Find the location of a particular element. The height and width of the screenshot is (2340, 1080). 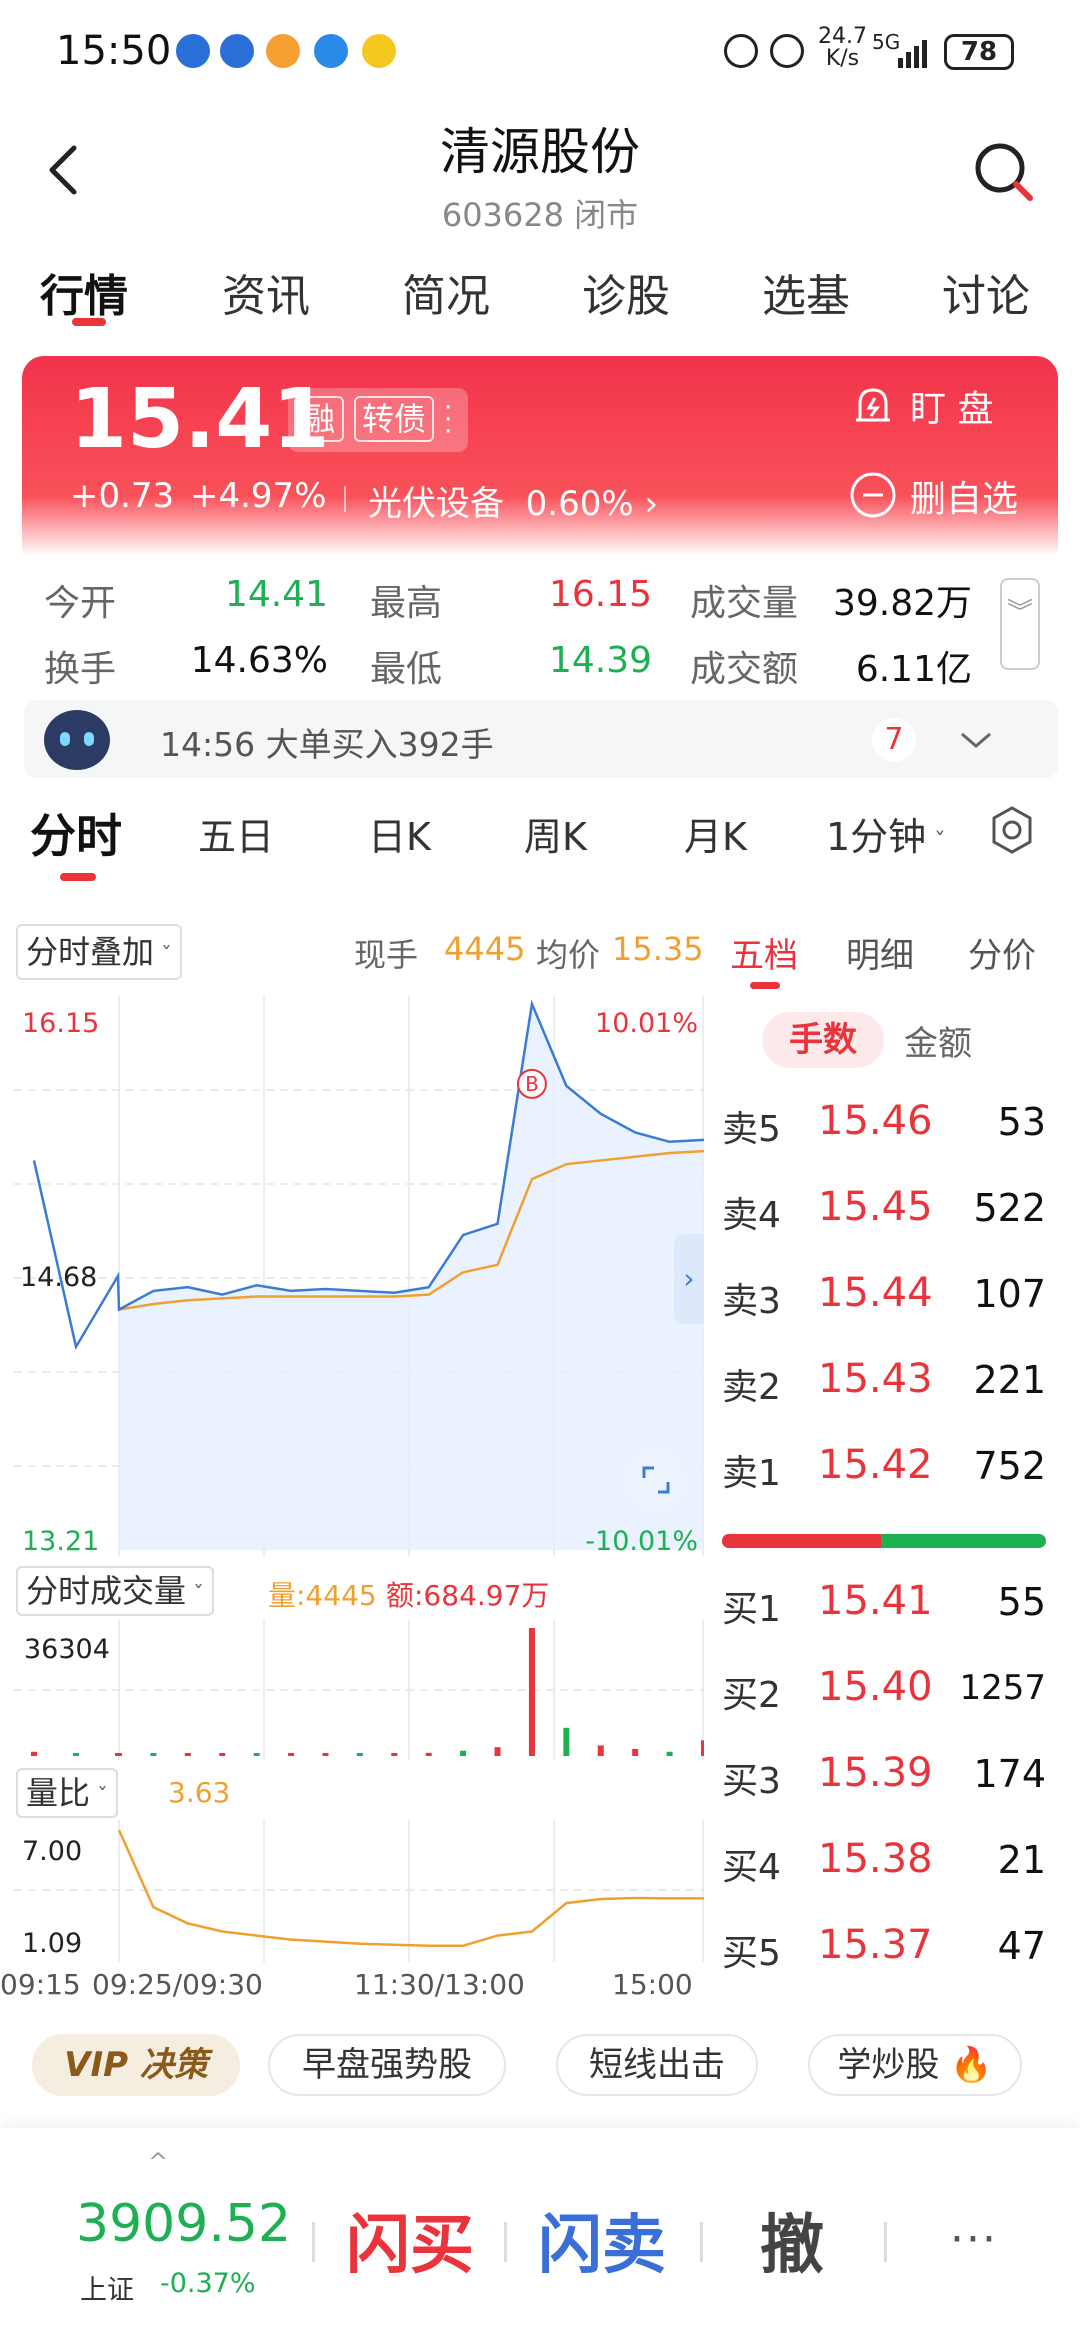

chevron-down-icon: ˇ is located at coordinates (936, 842).